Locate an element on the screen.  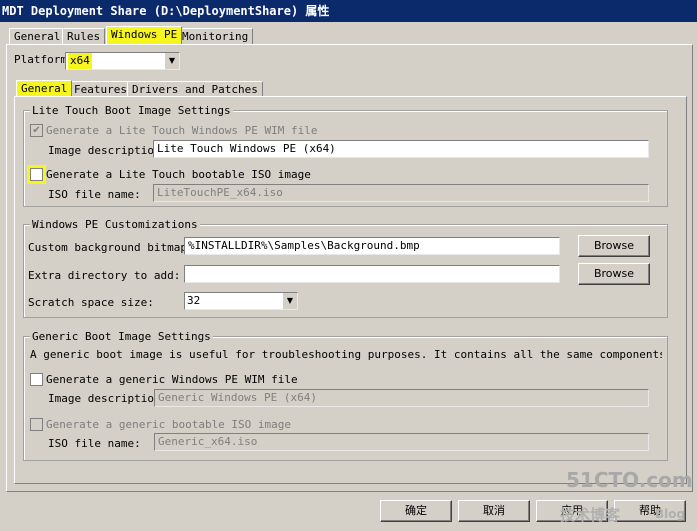
generic-iso-label: Generate a generic bootable ISO image is located at coordinates (169, 424).